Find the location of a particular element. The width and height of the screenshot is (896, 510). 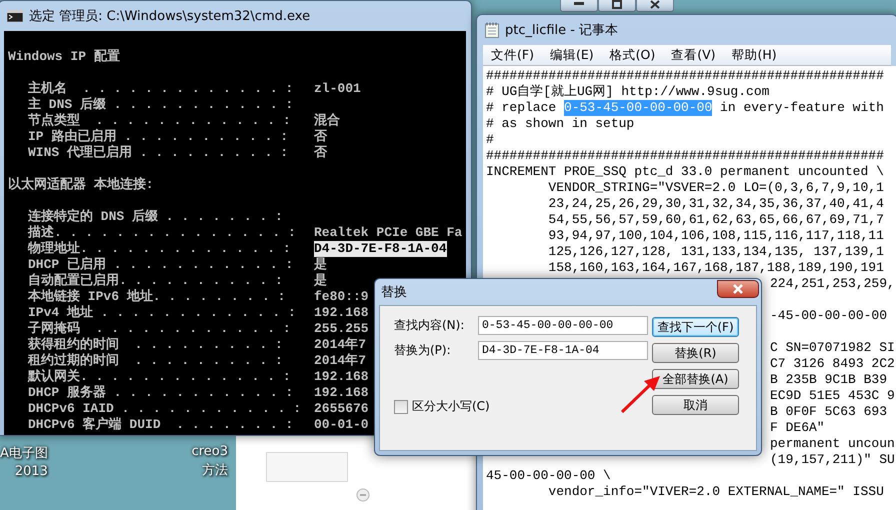

text-line: 125,126,127,128, 131,133,134,135, 137,139,1 is located at coordinates (715, 252).